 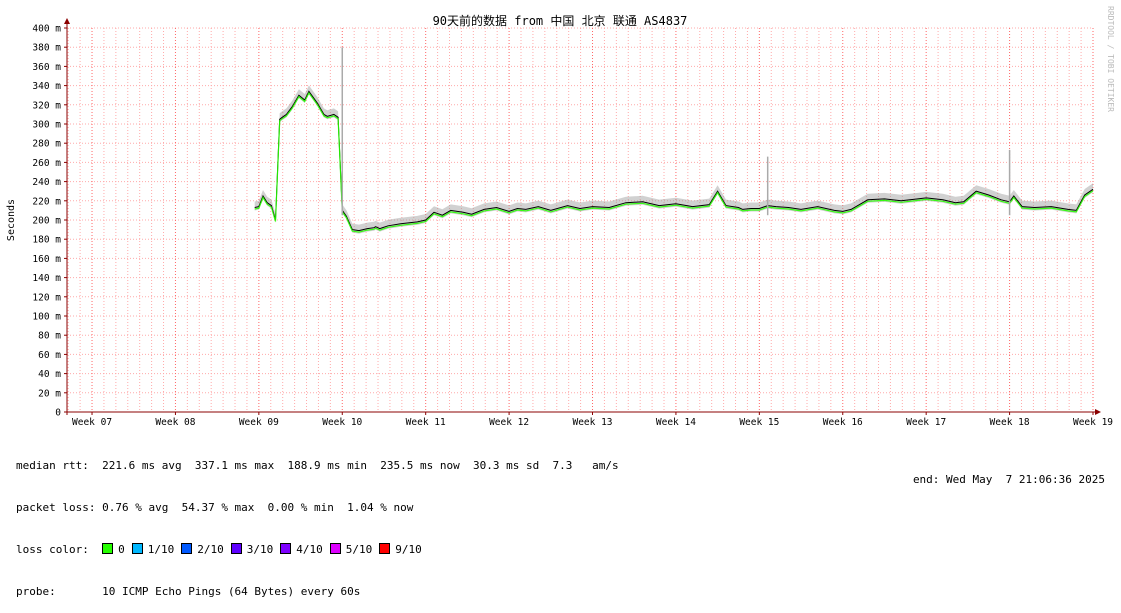 I want to click on x-tick-label: Week 12, so click(x=509, y=422).